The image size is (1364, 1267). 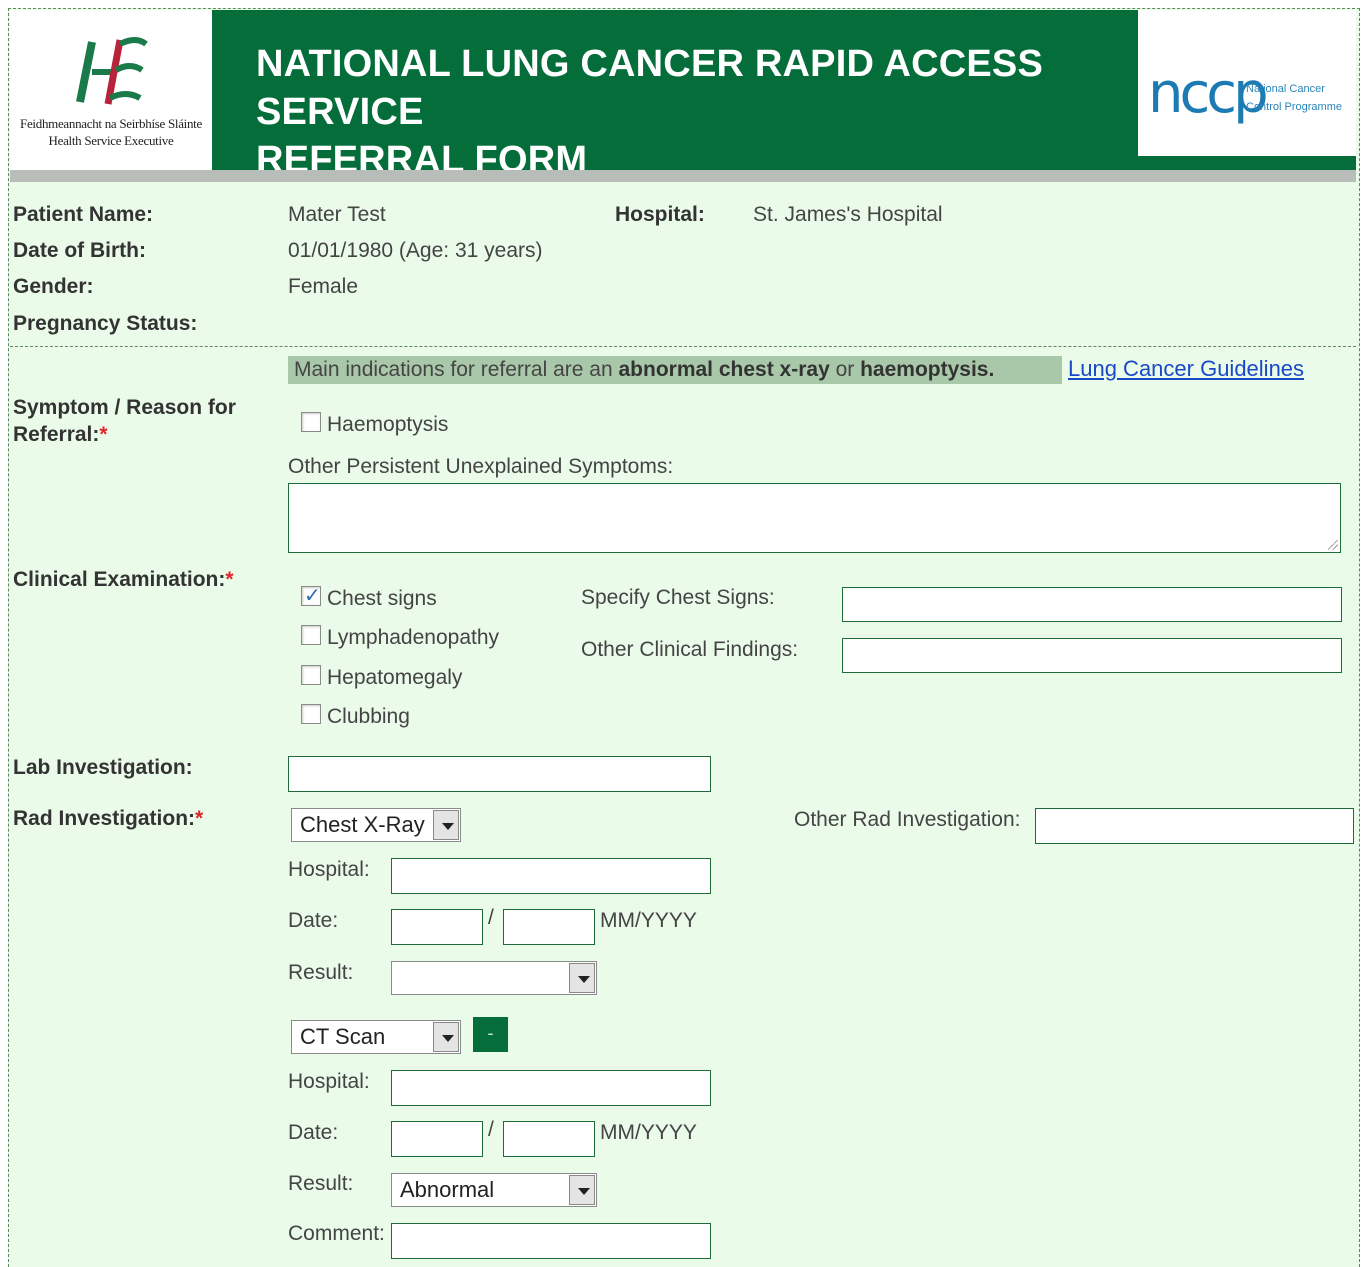 I want to click on hospital-label: Hospital:, so click(x=660, y=214).